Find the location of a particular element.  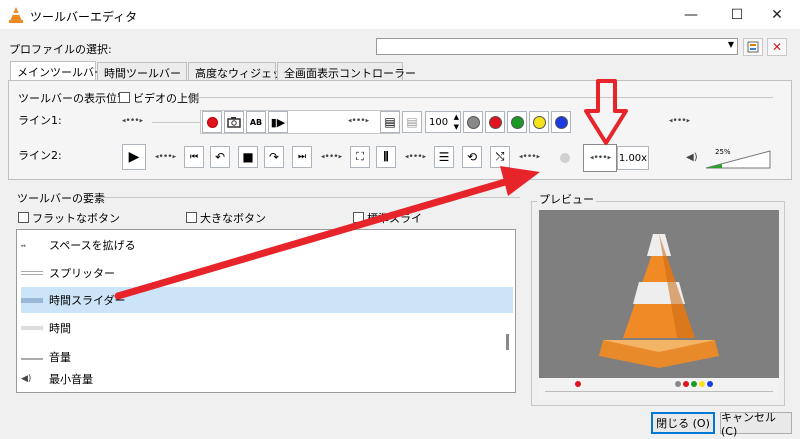

annotation-arrowhead-icon is located at coordinates (520, 181).